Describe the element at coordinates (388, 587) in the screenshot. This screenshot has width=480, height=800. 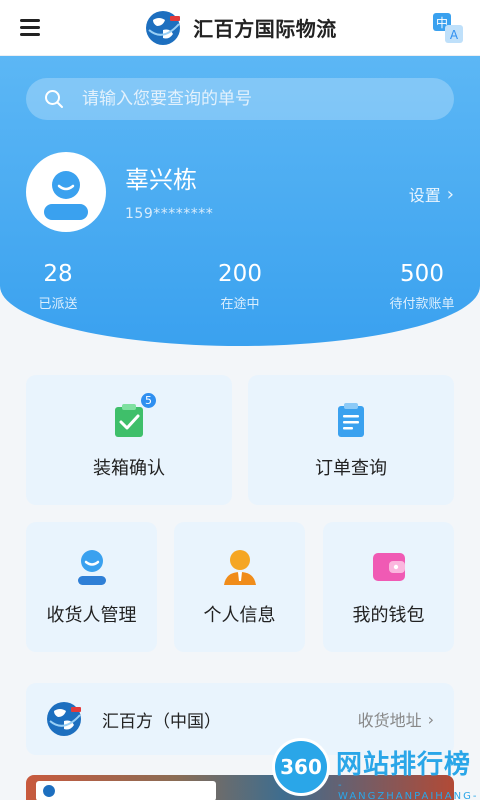
I see `wallet-card: 我的钱包` at that location.